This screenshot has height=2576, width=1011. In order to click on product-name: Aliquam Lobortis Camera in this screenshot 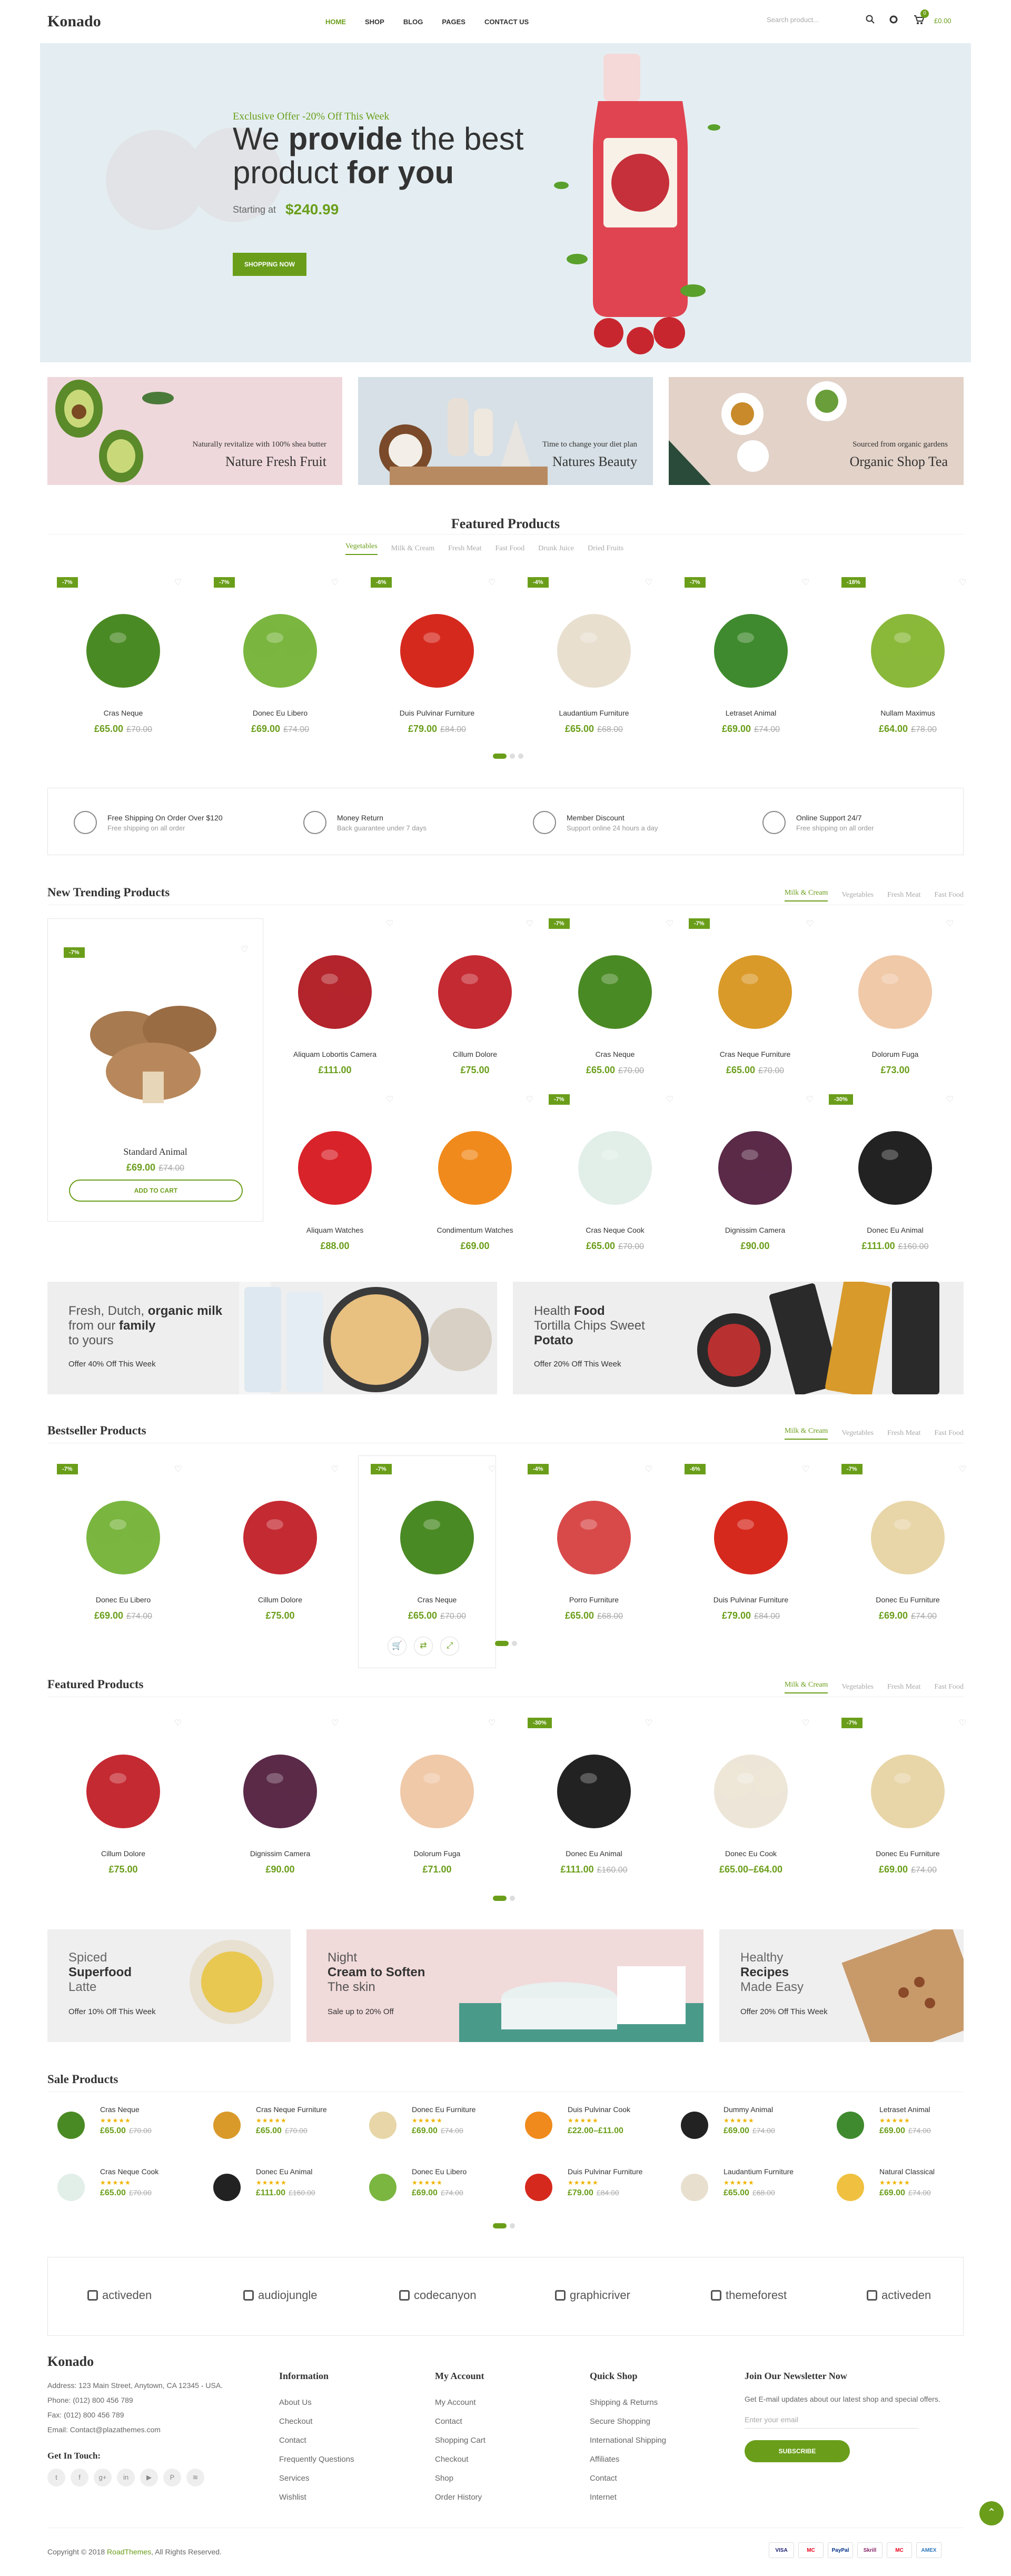, I will do `click(335, 1054)`.